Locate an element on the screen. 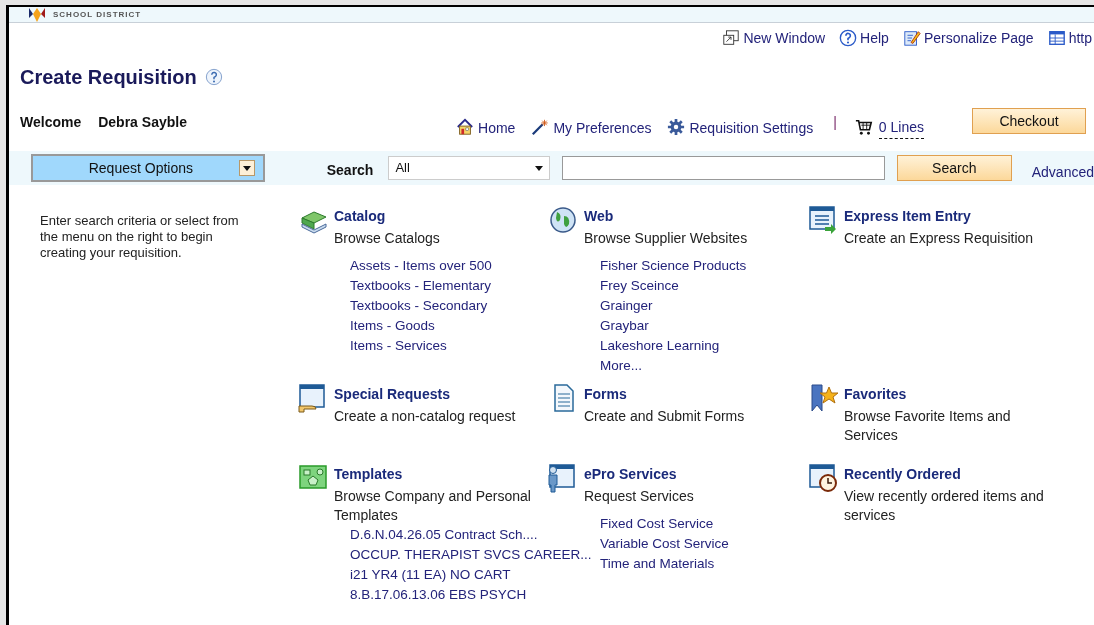 This screenshot has height=625, width=1094. bookmark-star-icon is located at coordinates (823, 398).